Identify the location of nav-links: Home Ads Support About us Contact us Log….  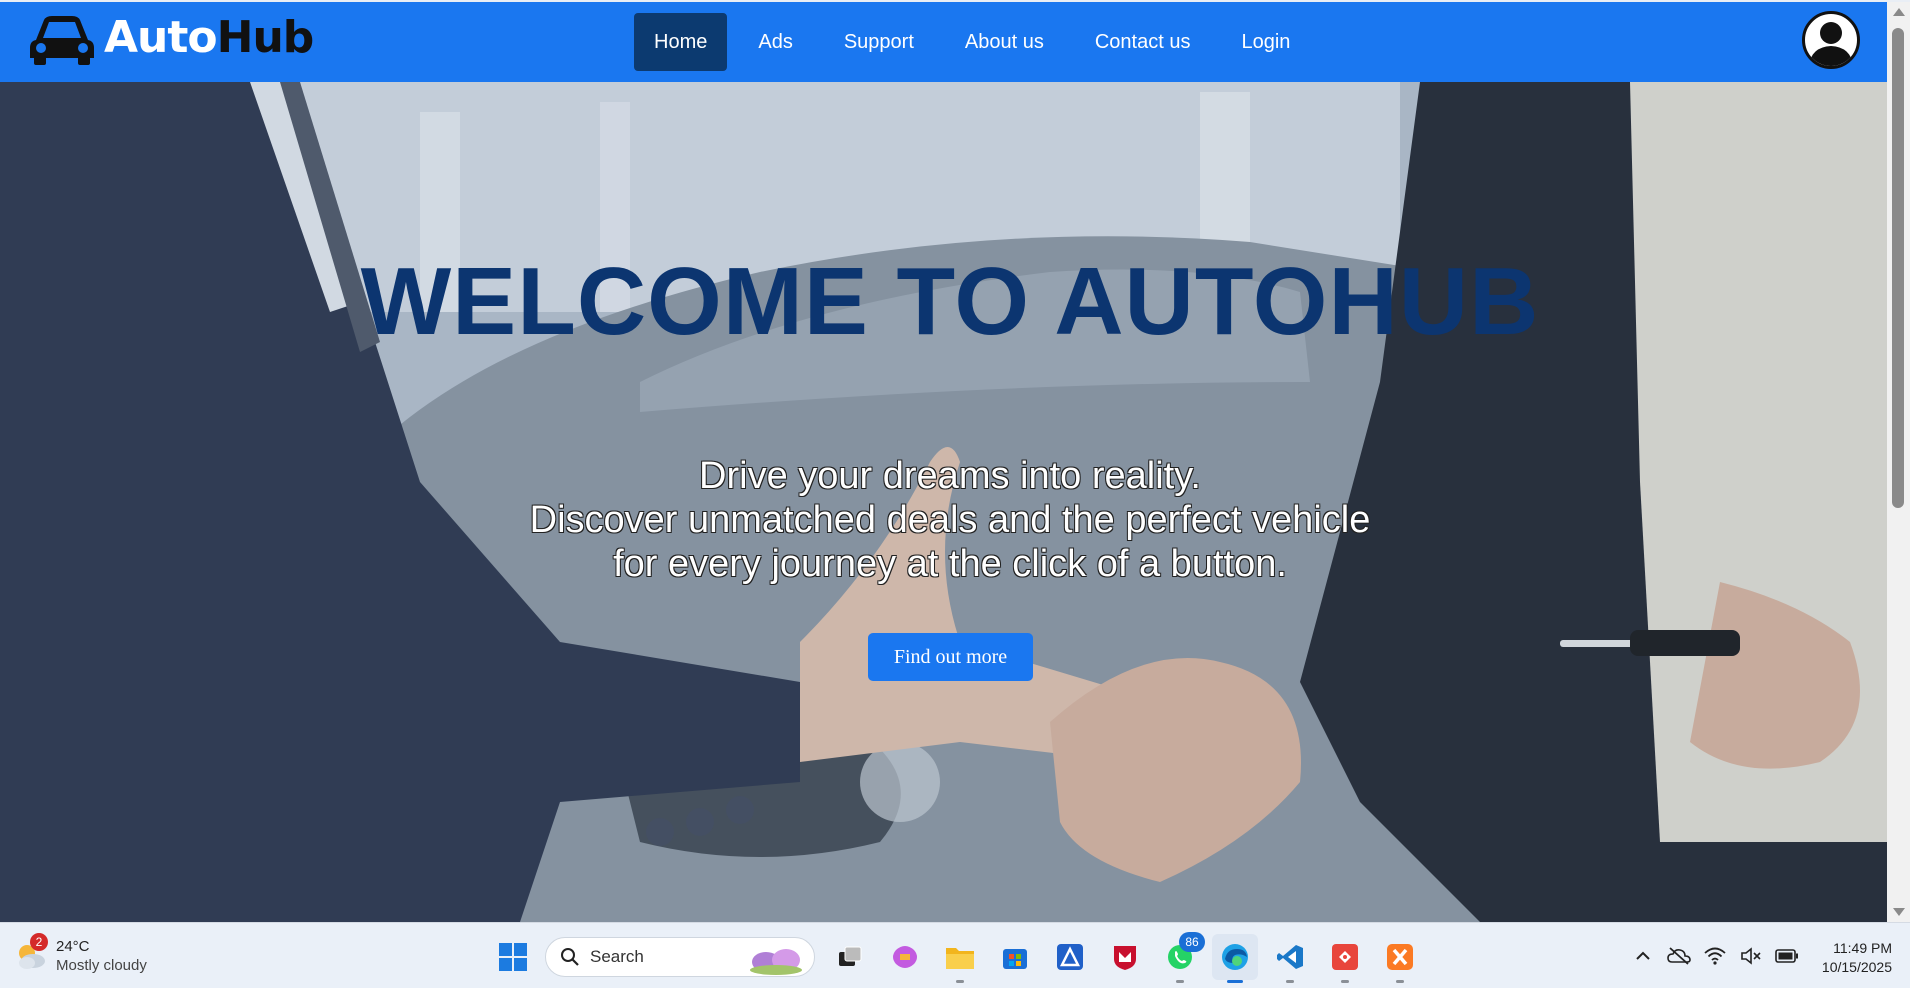
(977, 42).